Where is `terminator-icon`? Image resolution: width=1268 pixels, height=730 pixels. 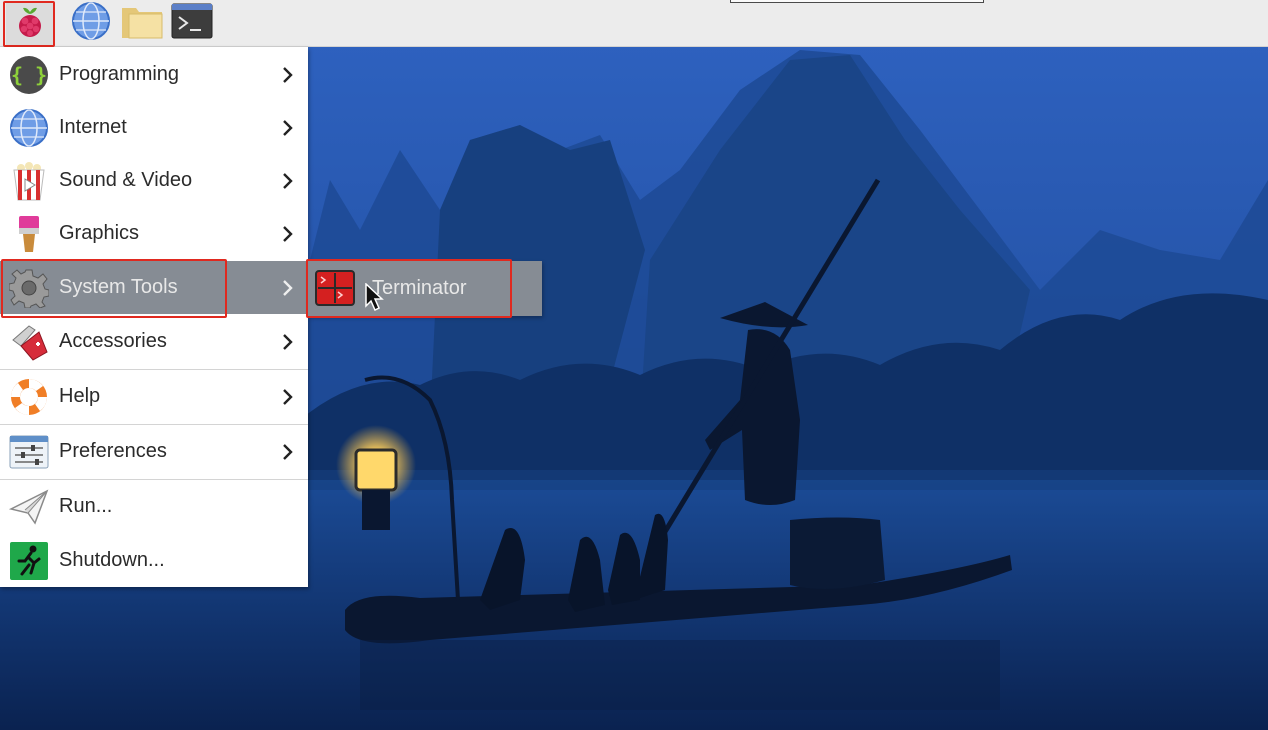
terminator-icon is located at coordinates (335, 288).